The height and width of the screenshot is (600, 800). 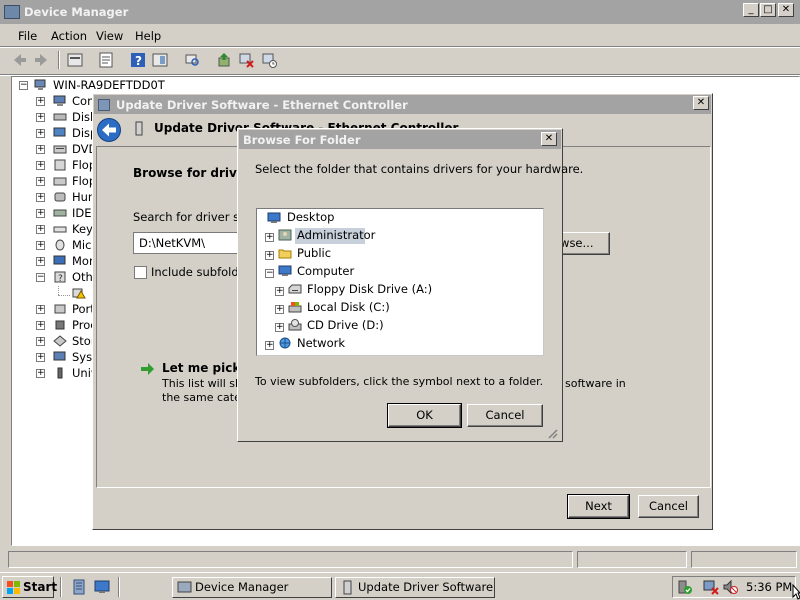 What do you see at coordinates (321, 343) in the screenshot?
I see `tree-item-network: Network` at bounding box center [321, 343].